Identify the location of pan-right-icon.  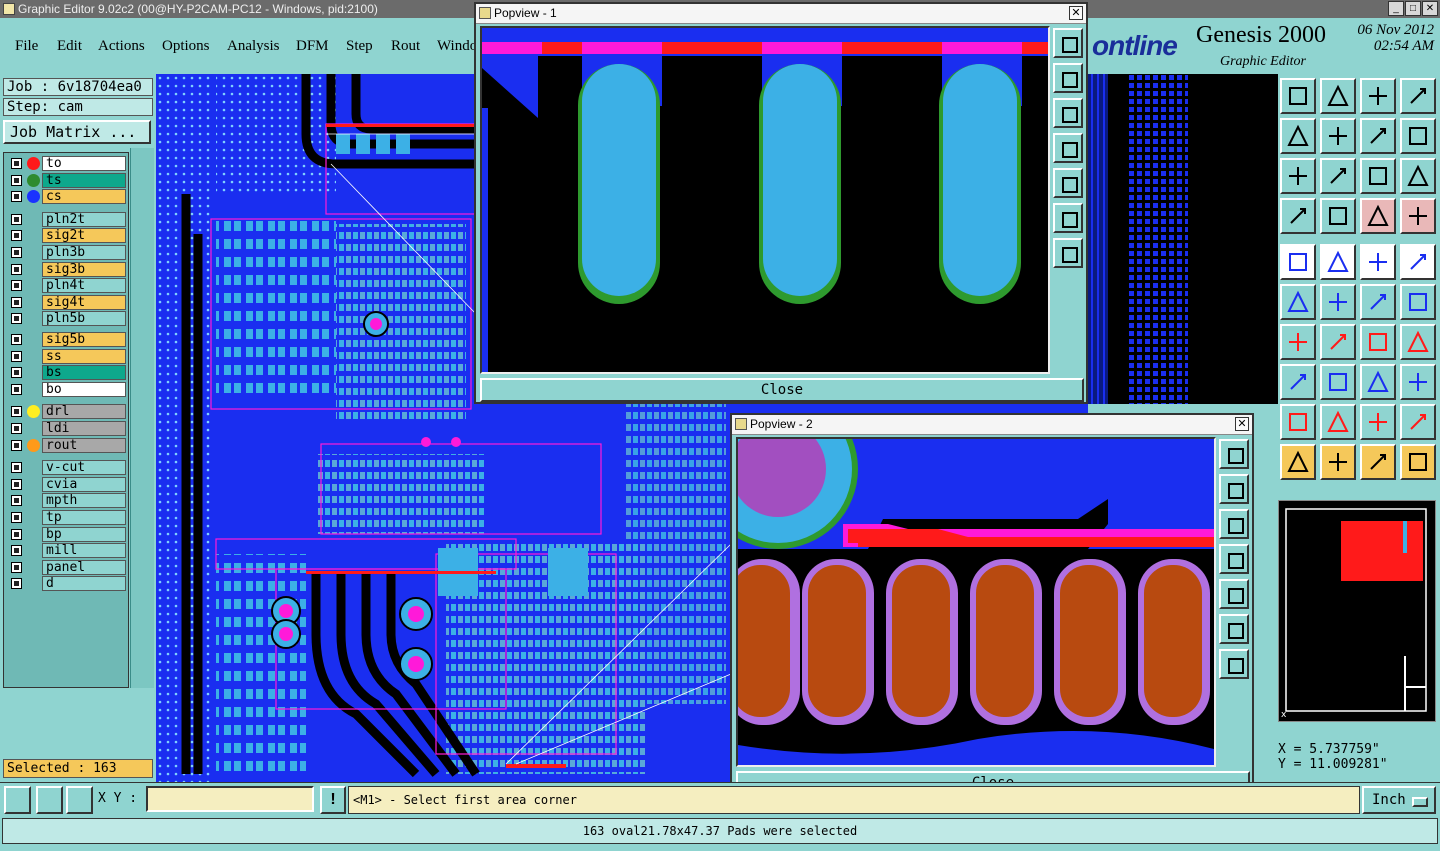
(1338, 136).